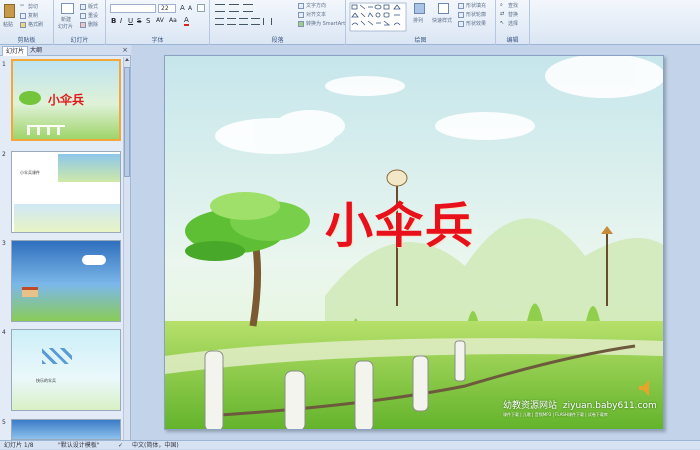 This screenshot has height=450, width=700. I want to click on brush-icon, so click(23, 25).